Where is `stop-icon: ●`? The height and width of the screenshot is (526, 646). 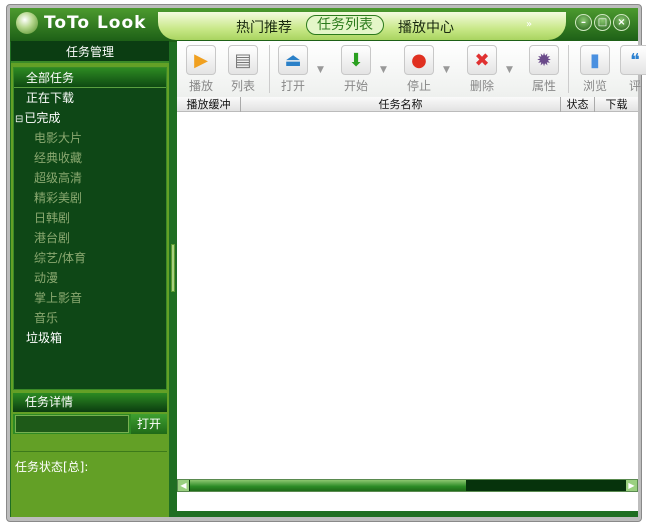
stop-icon: ● is located at coordinates (419, 60).